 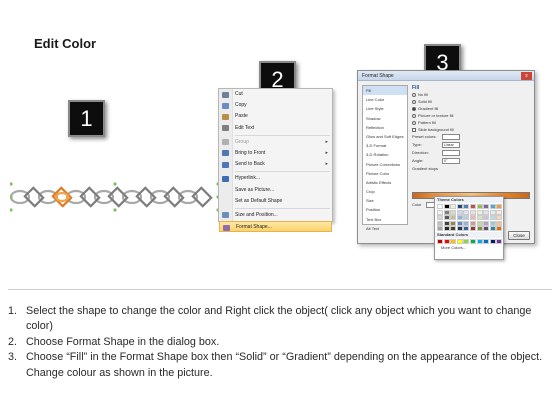 I want to click on menu-item-cut: Cut, so click(x=275, y=94).